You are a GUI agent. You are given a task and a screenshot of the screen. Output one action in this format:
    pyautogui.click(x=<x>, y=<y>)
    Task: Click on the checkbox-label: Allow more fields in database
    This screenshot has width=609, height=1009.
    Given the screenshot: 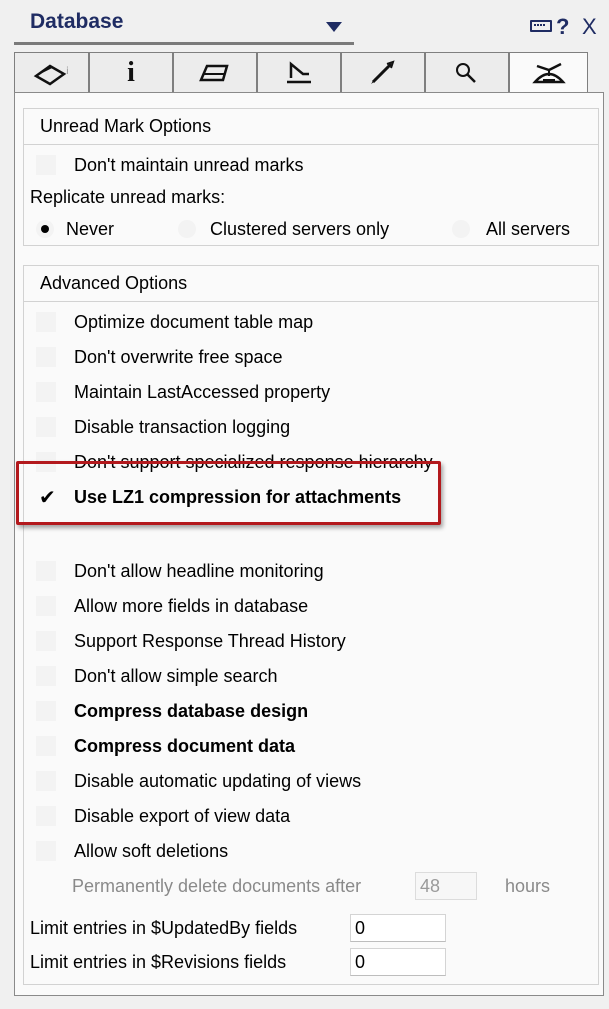 What is the action you would take?
    pyautogui.click(x=191, y=606)
    